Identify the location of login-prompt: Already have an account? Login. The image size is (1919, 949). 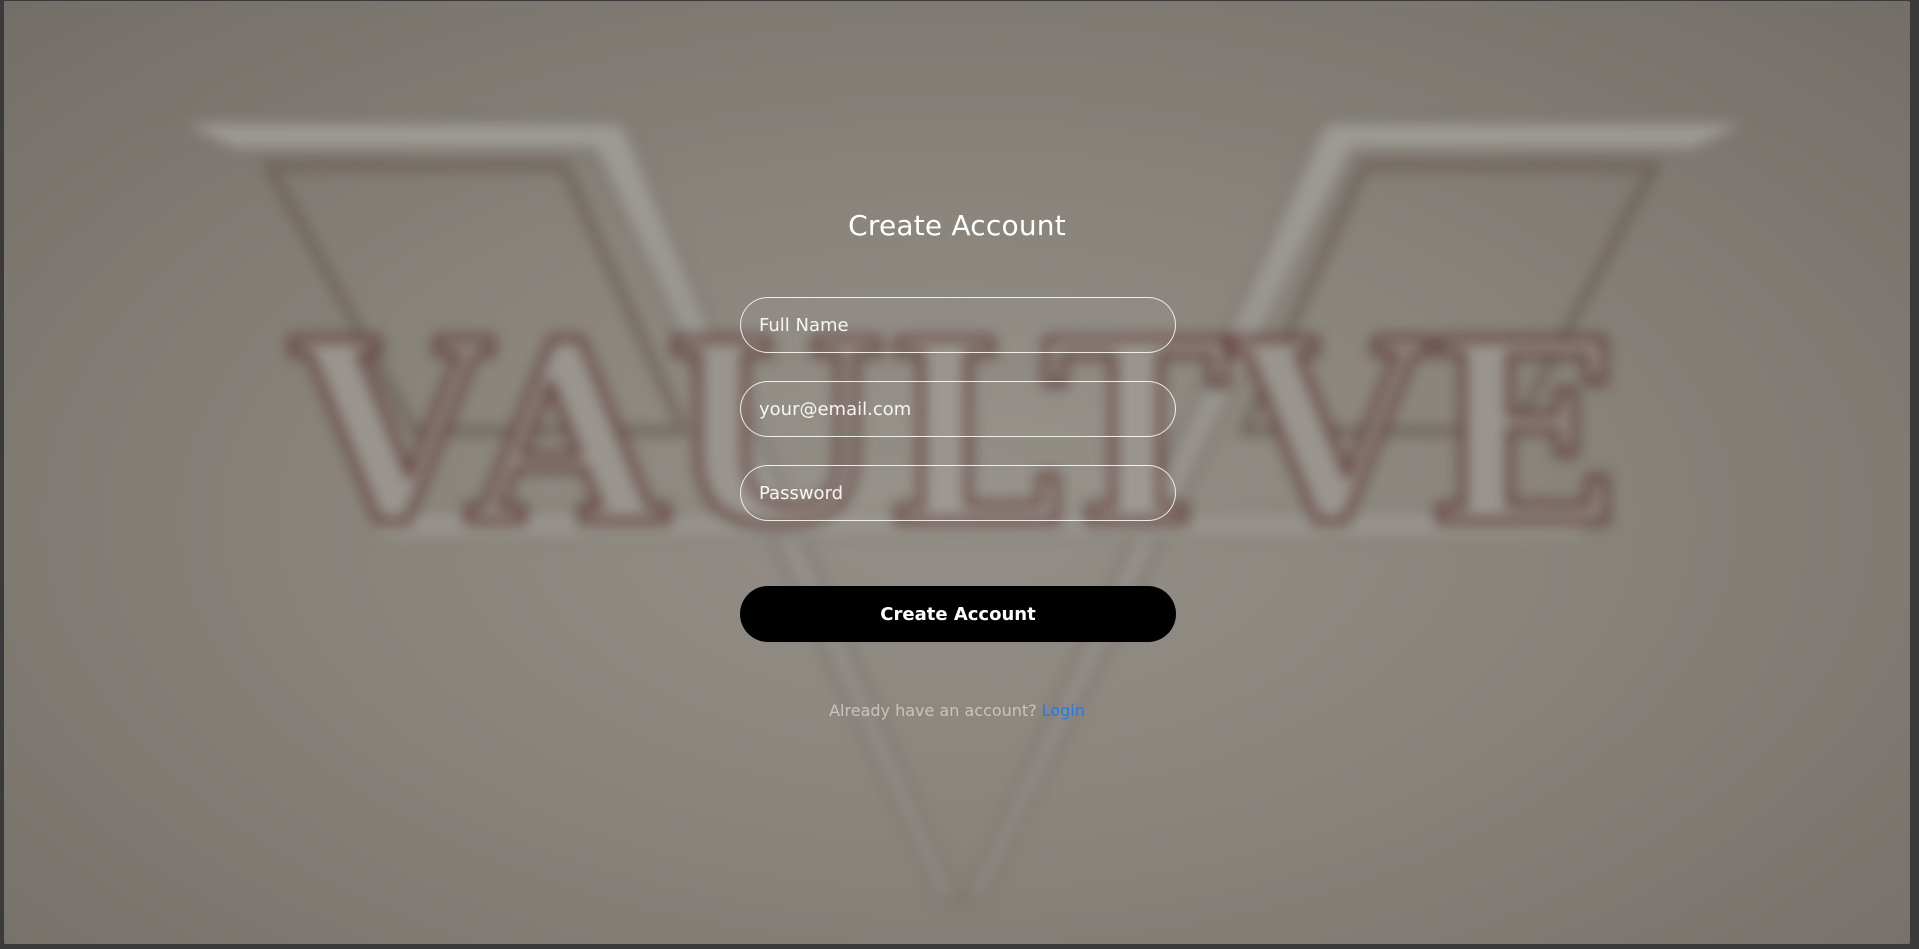
(957, 710).